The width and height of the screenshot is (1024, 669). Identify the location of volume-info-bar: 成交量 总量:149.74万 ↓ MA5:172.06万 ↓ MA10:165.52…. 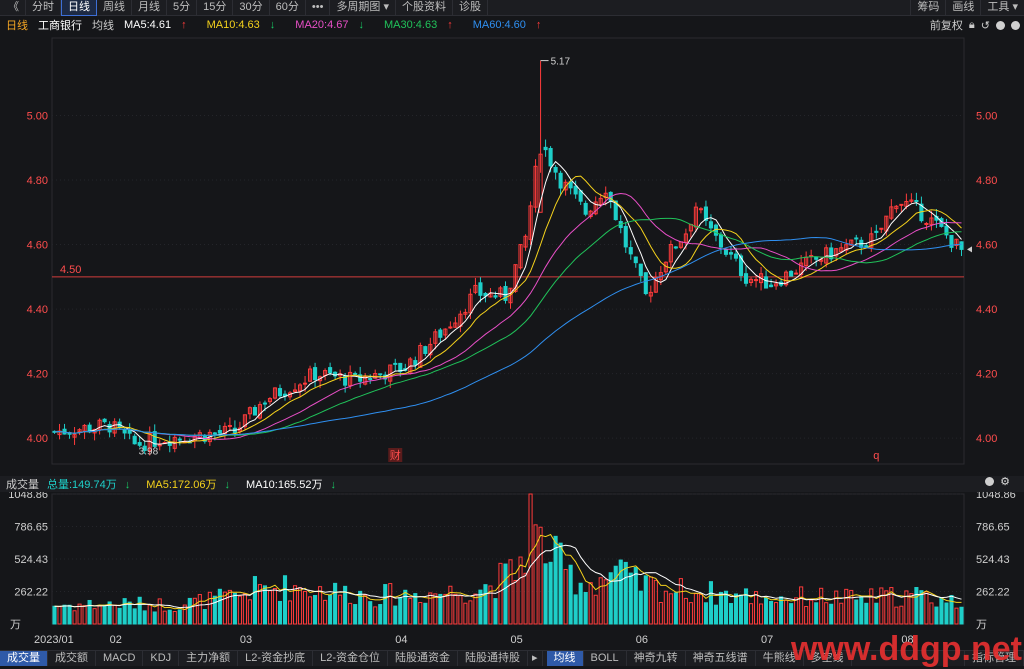
(512, 484).